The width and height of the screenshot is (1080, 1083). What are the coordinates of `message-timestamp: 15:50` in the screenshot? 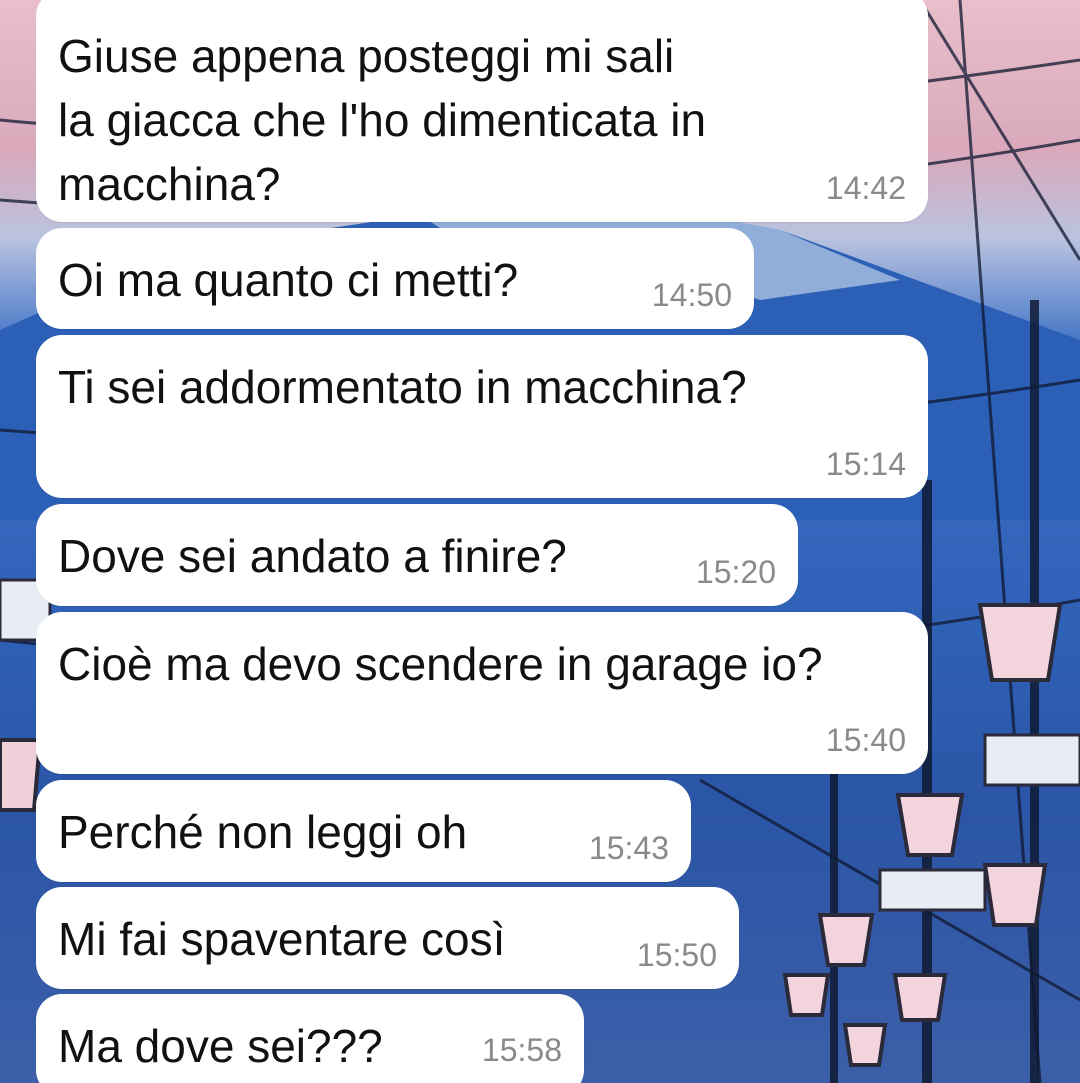 It's located at (676, 955).